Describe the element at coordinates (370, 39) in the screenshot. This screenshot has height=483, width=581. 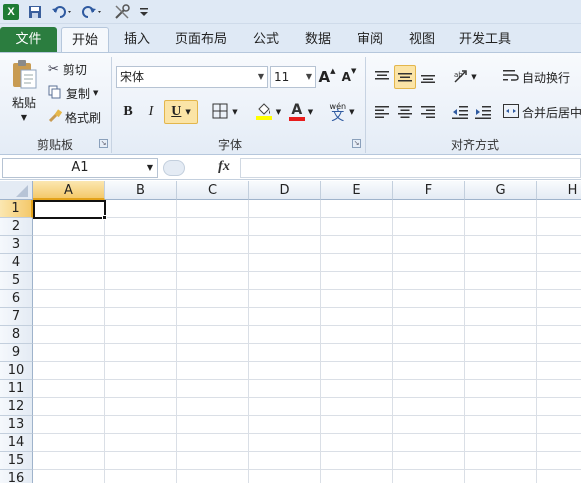
I see `tab-review: 审阅` at that location.